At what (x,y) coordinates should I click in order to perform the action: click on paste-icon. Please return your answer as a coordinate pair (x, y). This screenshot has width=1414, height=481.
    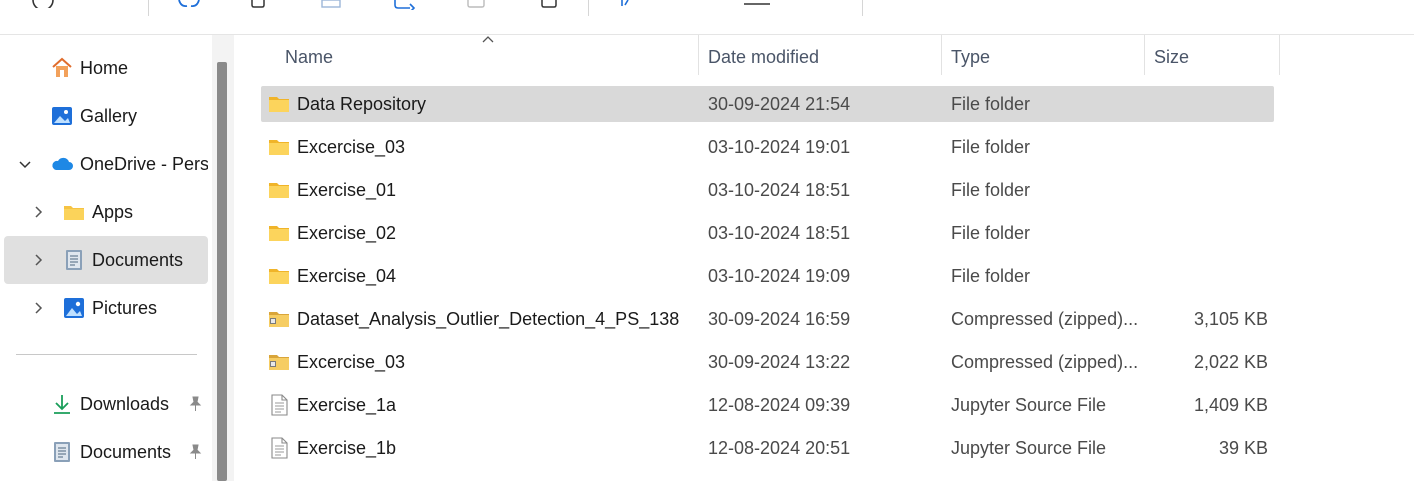
    Looking at the image, I should click on (332, 4).